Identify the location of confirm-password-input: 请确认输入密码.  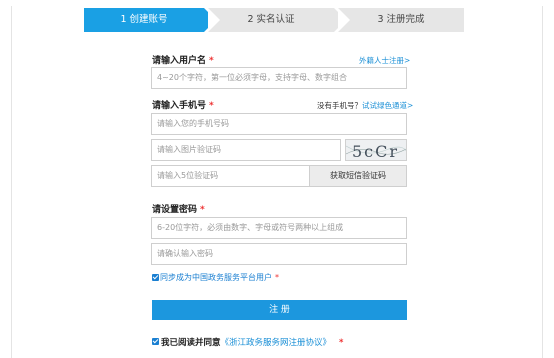
(279, 254).